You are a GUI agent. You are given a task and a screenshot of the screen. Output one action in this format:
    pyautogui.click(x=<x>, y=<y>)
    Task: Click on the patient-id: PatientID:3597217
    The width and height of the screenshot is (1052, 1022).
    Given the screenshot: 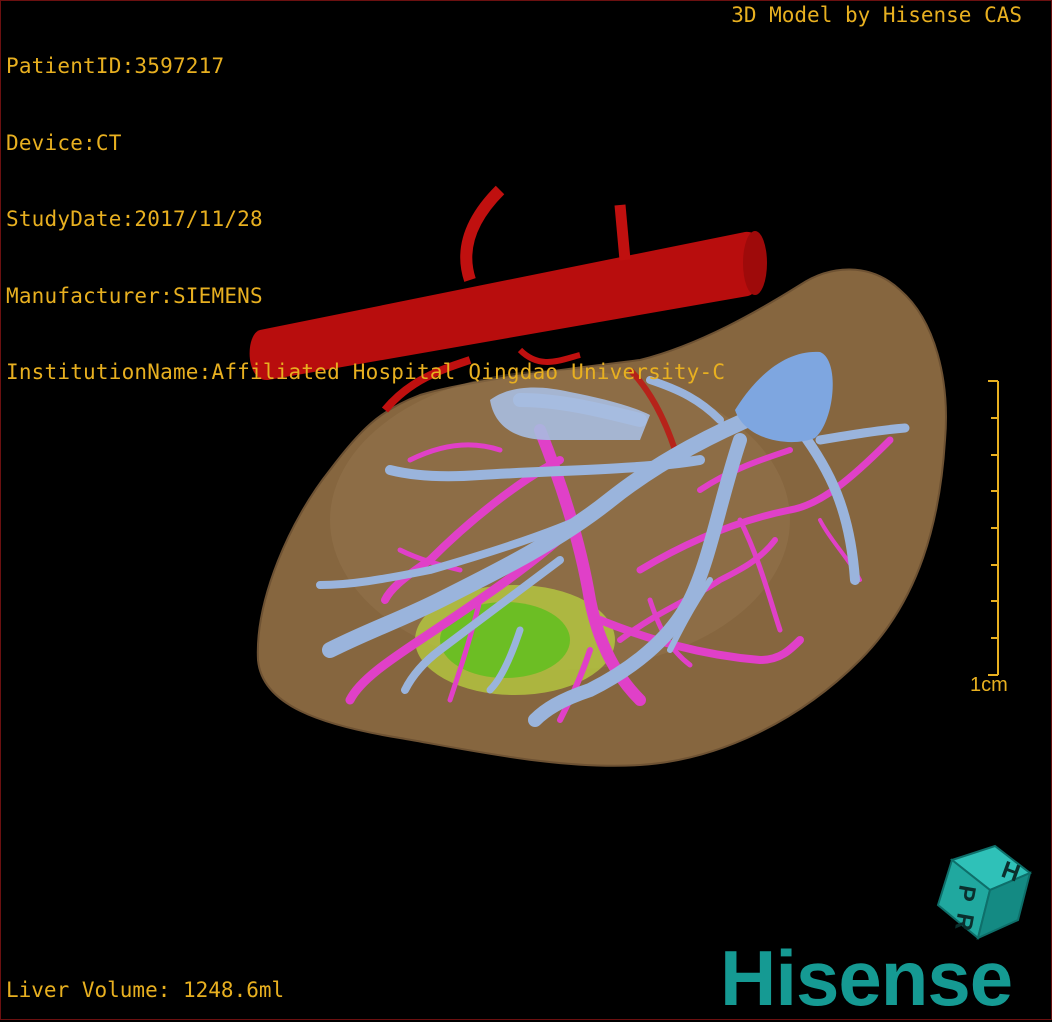 What is the action you would take?
    pyautogui.click(x=115, y=66)
    